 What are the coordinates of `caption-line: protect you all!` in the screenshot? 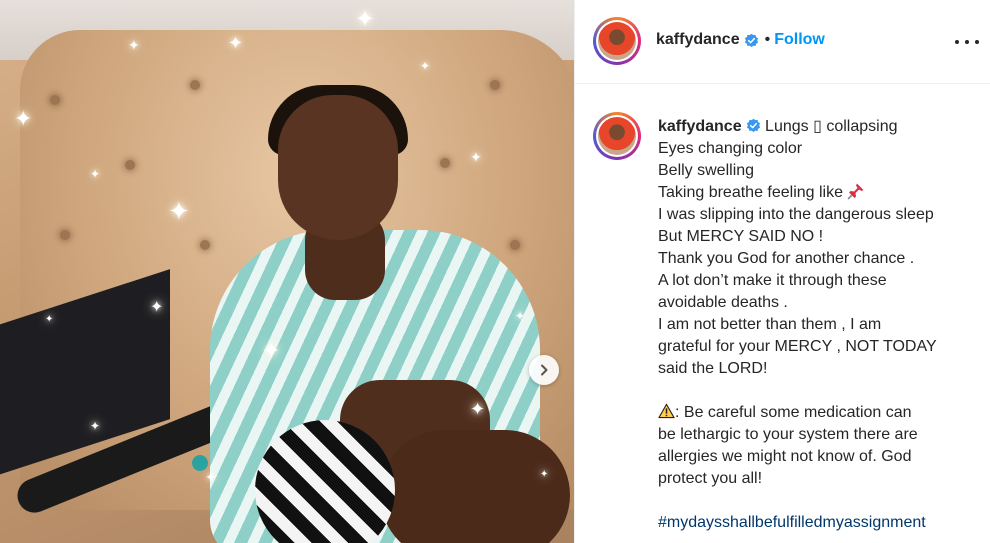 It's located at (710, 478).